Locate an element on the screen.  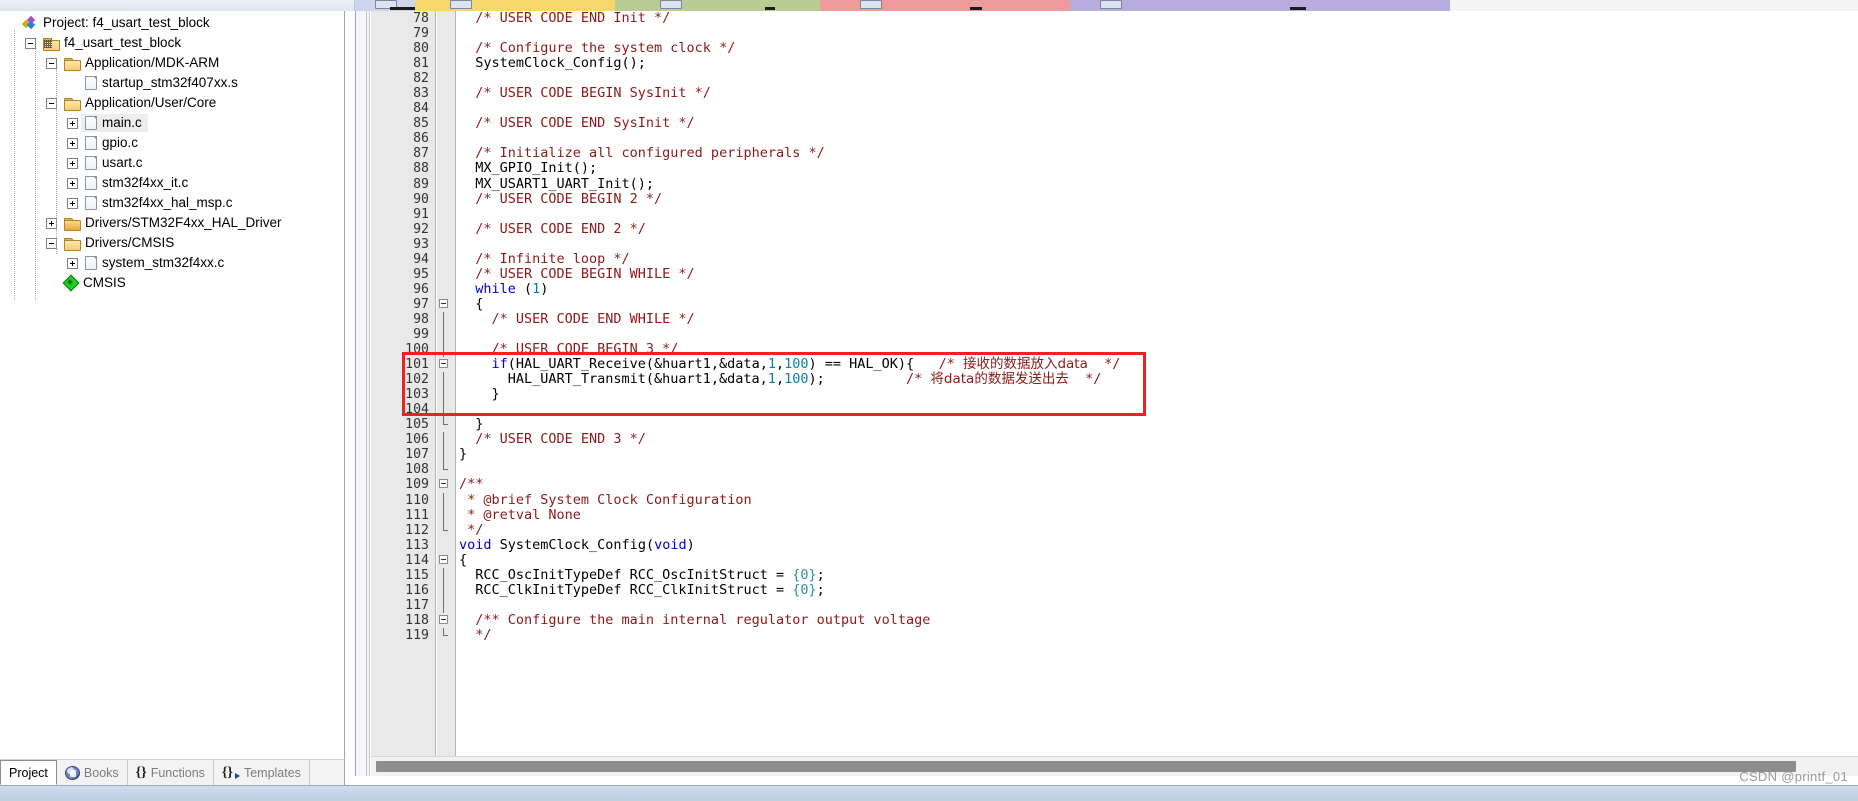
tab-project: Project is located at coordinates (28, 772).